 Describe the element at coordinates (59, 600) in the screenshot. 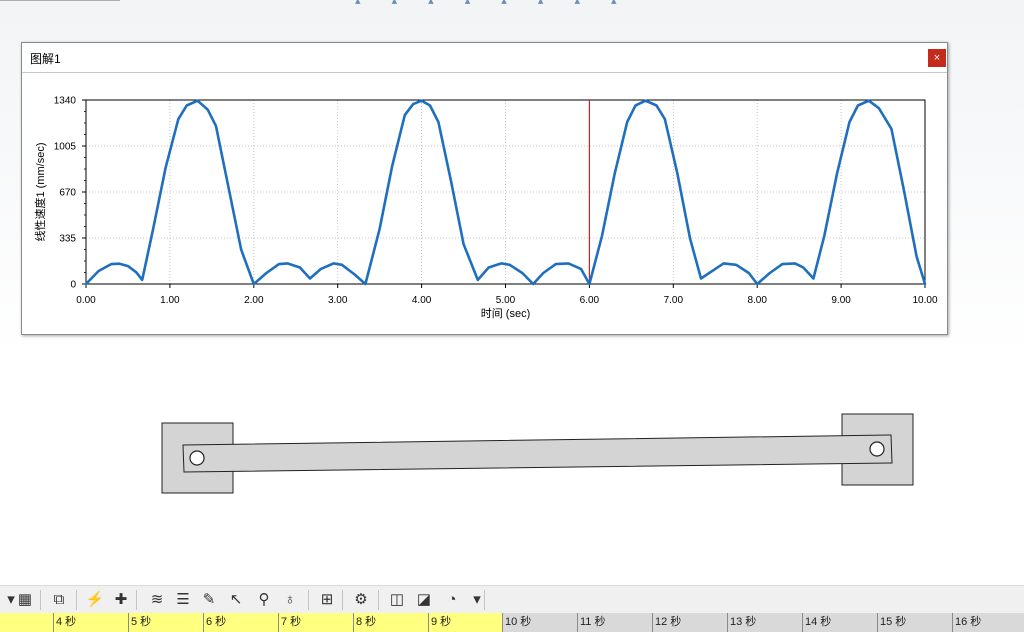

I see `camera-icon: ⧉` at that location.